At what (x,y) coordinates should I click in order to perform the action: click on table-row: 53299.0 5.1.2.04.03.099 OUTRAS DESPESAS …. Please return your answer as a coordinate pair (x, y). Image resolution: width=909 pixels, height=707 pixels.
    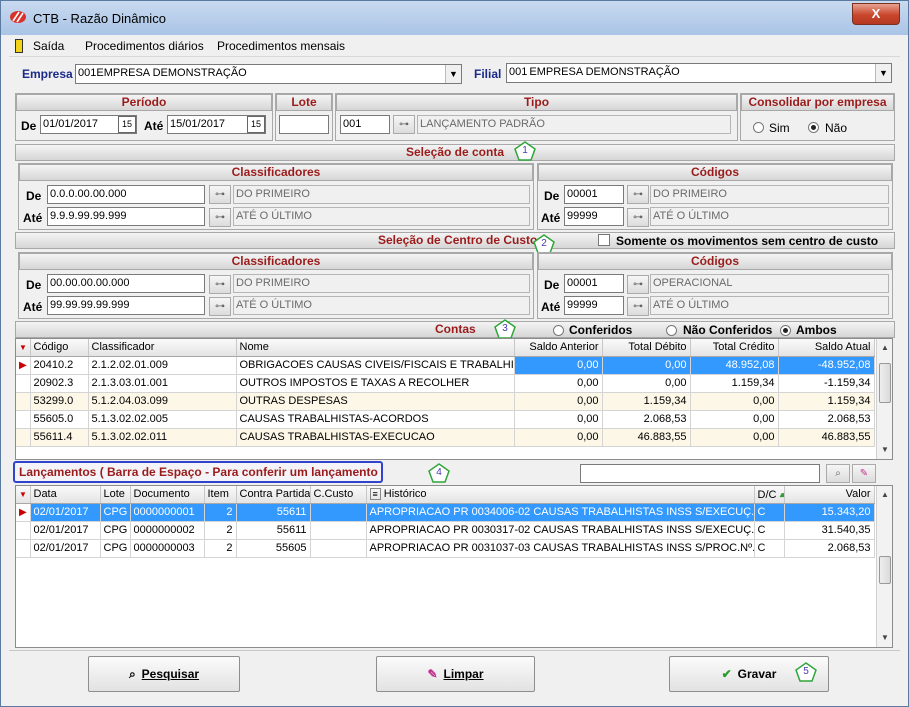
    Looking at the image, I should click on (445, 401).